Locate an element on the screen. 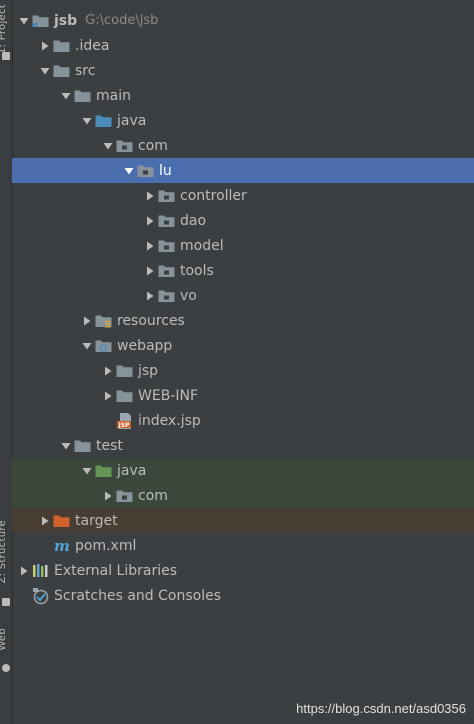 This screenshot has width=474, height=724. tree-row-label: WEB-INF is located at coordinates (168, 395).